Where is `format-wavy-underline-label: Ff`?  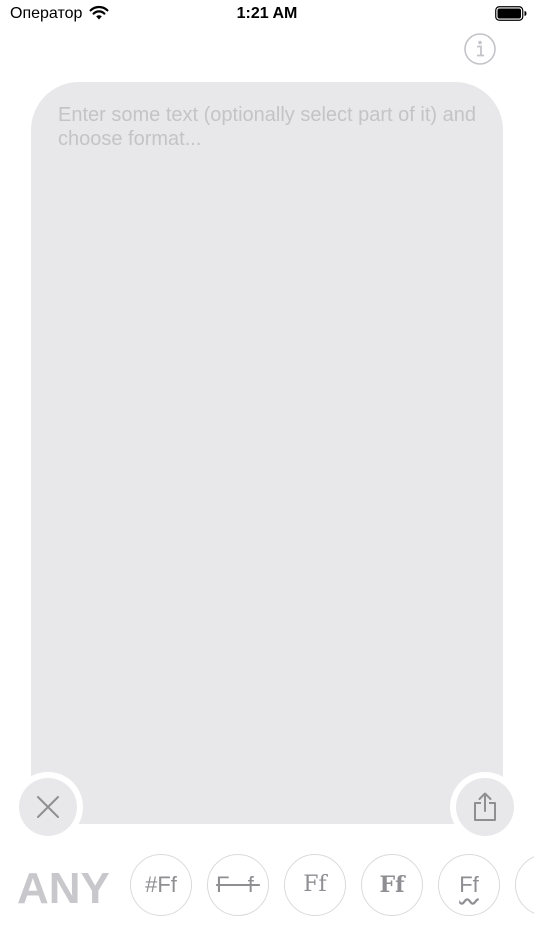 format-wavy-underline-label: Ff is located at coordinates (469, 884).